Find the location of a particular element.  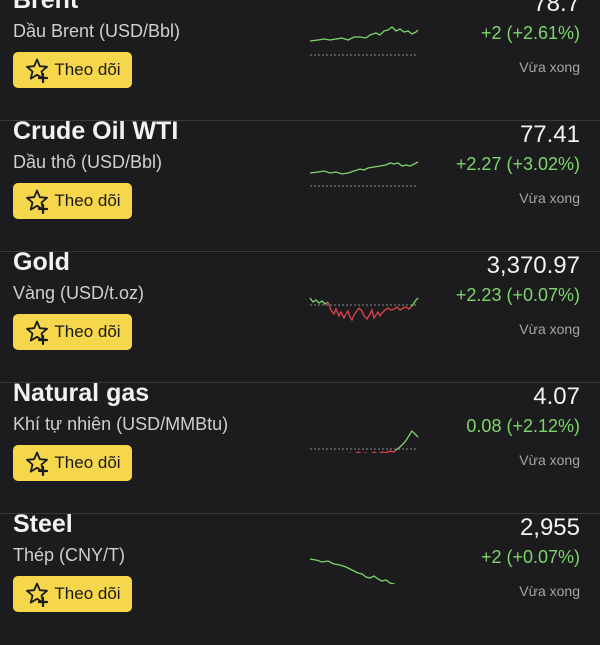

price-change: +2.23 (+0.07%) is located at coordinates (517, 295).